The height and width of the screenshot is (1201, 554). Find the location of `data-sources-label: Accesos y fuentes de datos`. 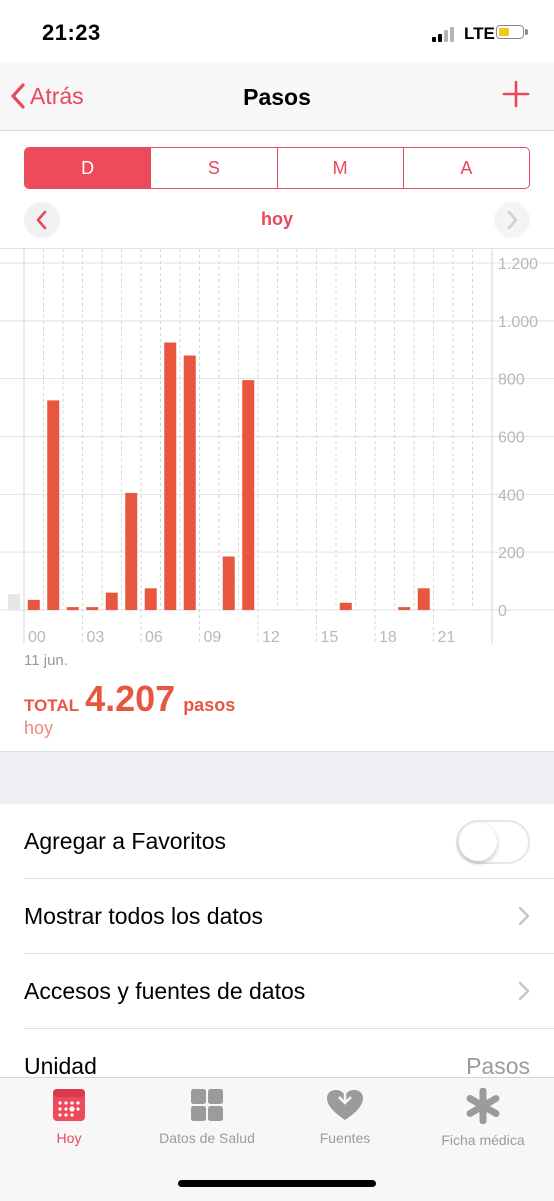

data-sources-label: Accesos y fuentes de datos is located at coordinates (165, 991).